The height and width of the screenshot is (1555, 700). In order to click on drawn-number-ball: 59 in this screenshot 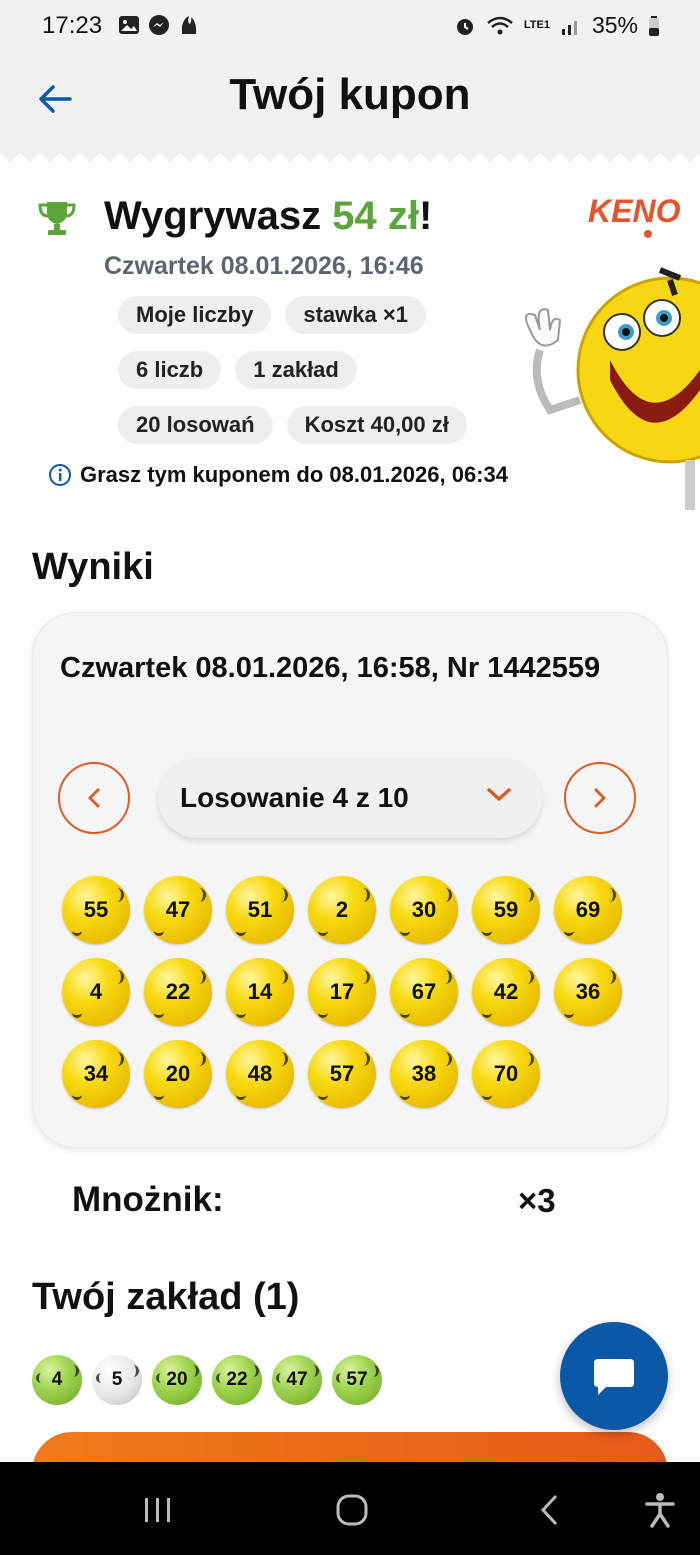, I will do `click(506, 910)`.